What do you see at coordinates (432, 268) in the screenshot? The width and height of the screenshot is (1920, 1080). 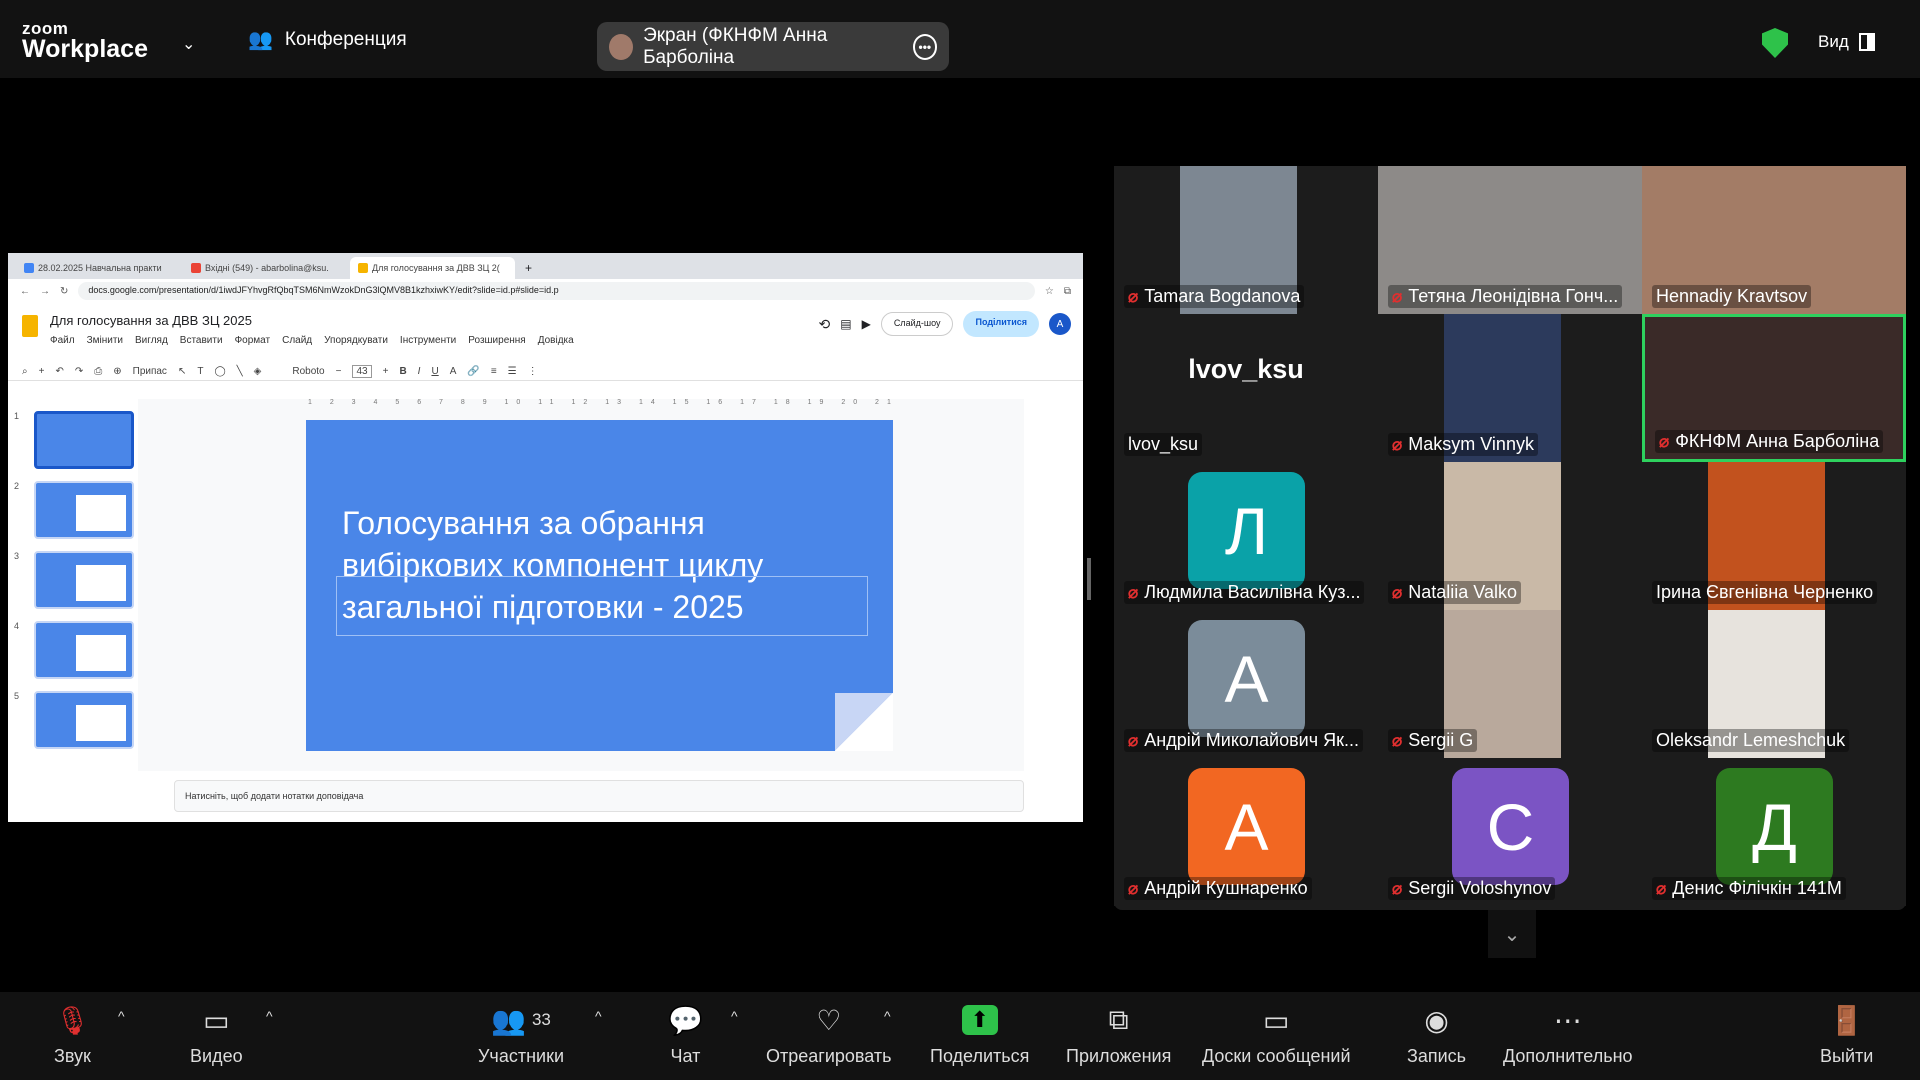 I see `browser-tab-active: Для голосування за ДВВ ЗЦ 2(` at bounding box center [432, 268].